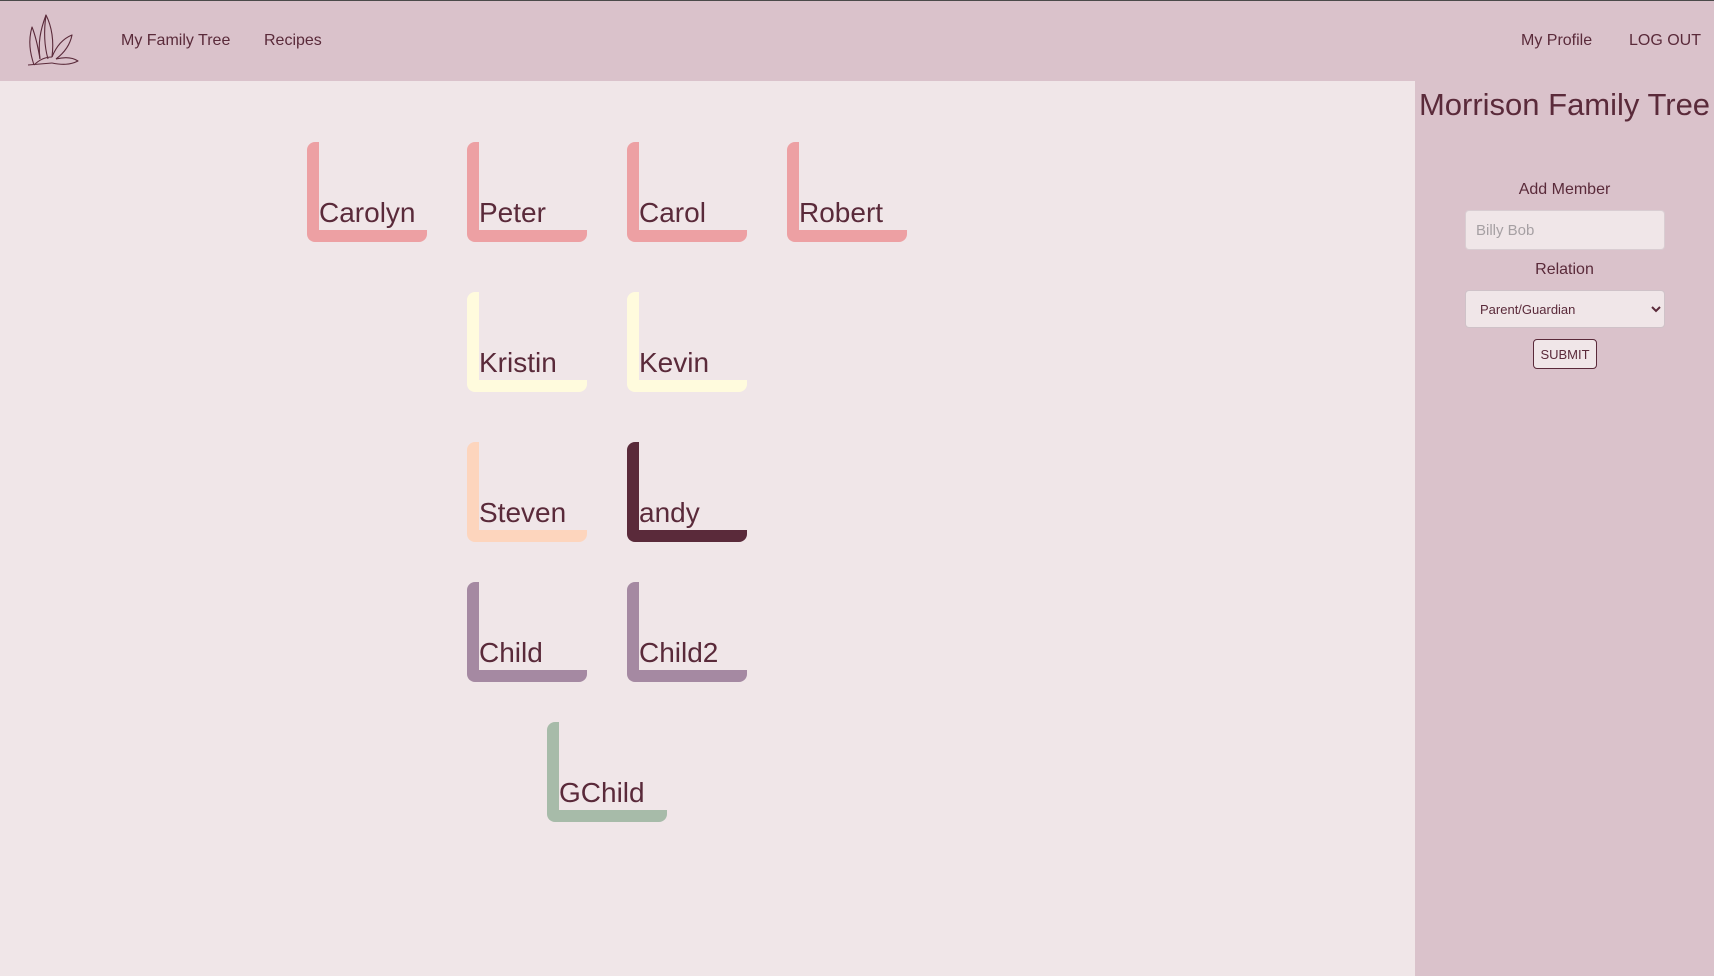 The height and width of the screenshot is (976, 1714). I want to click on member-name: Kristin, so click(518, 362).